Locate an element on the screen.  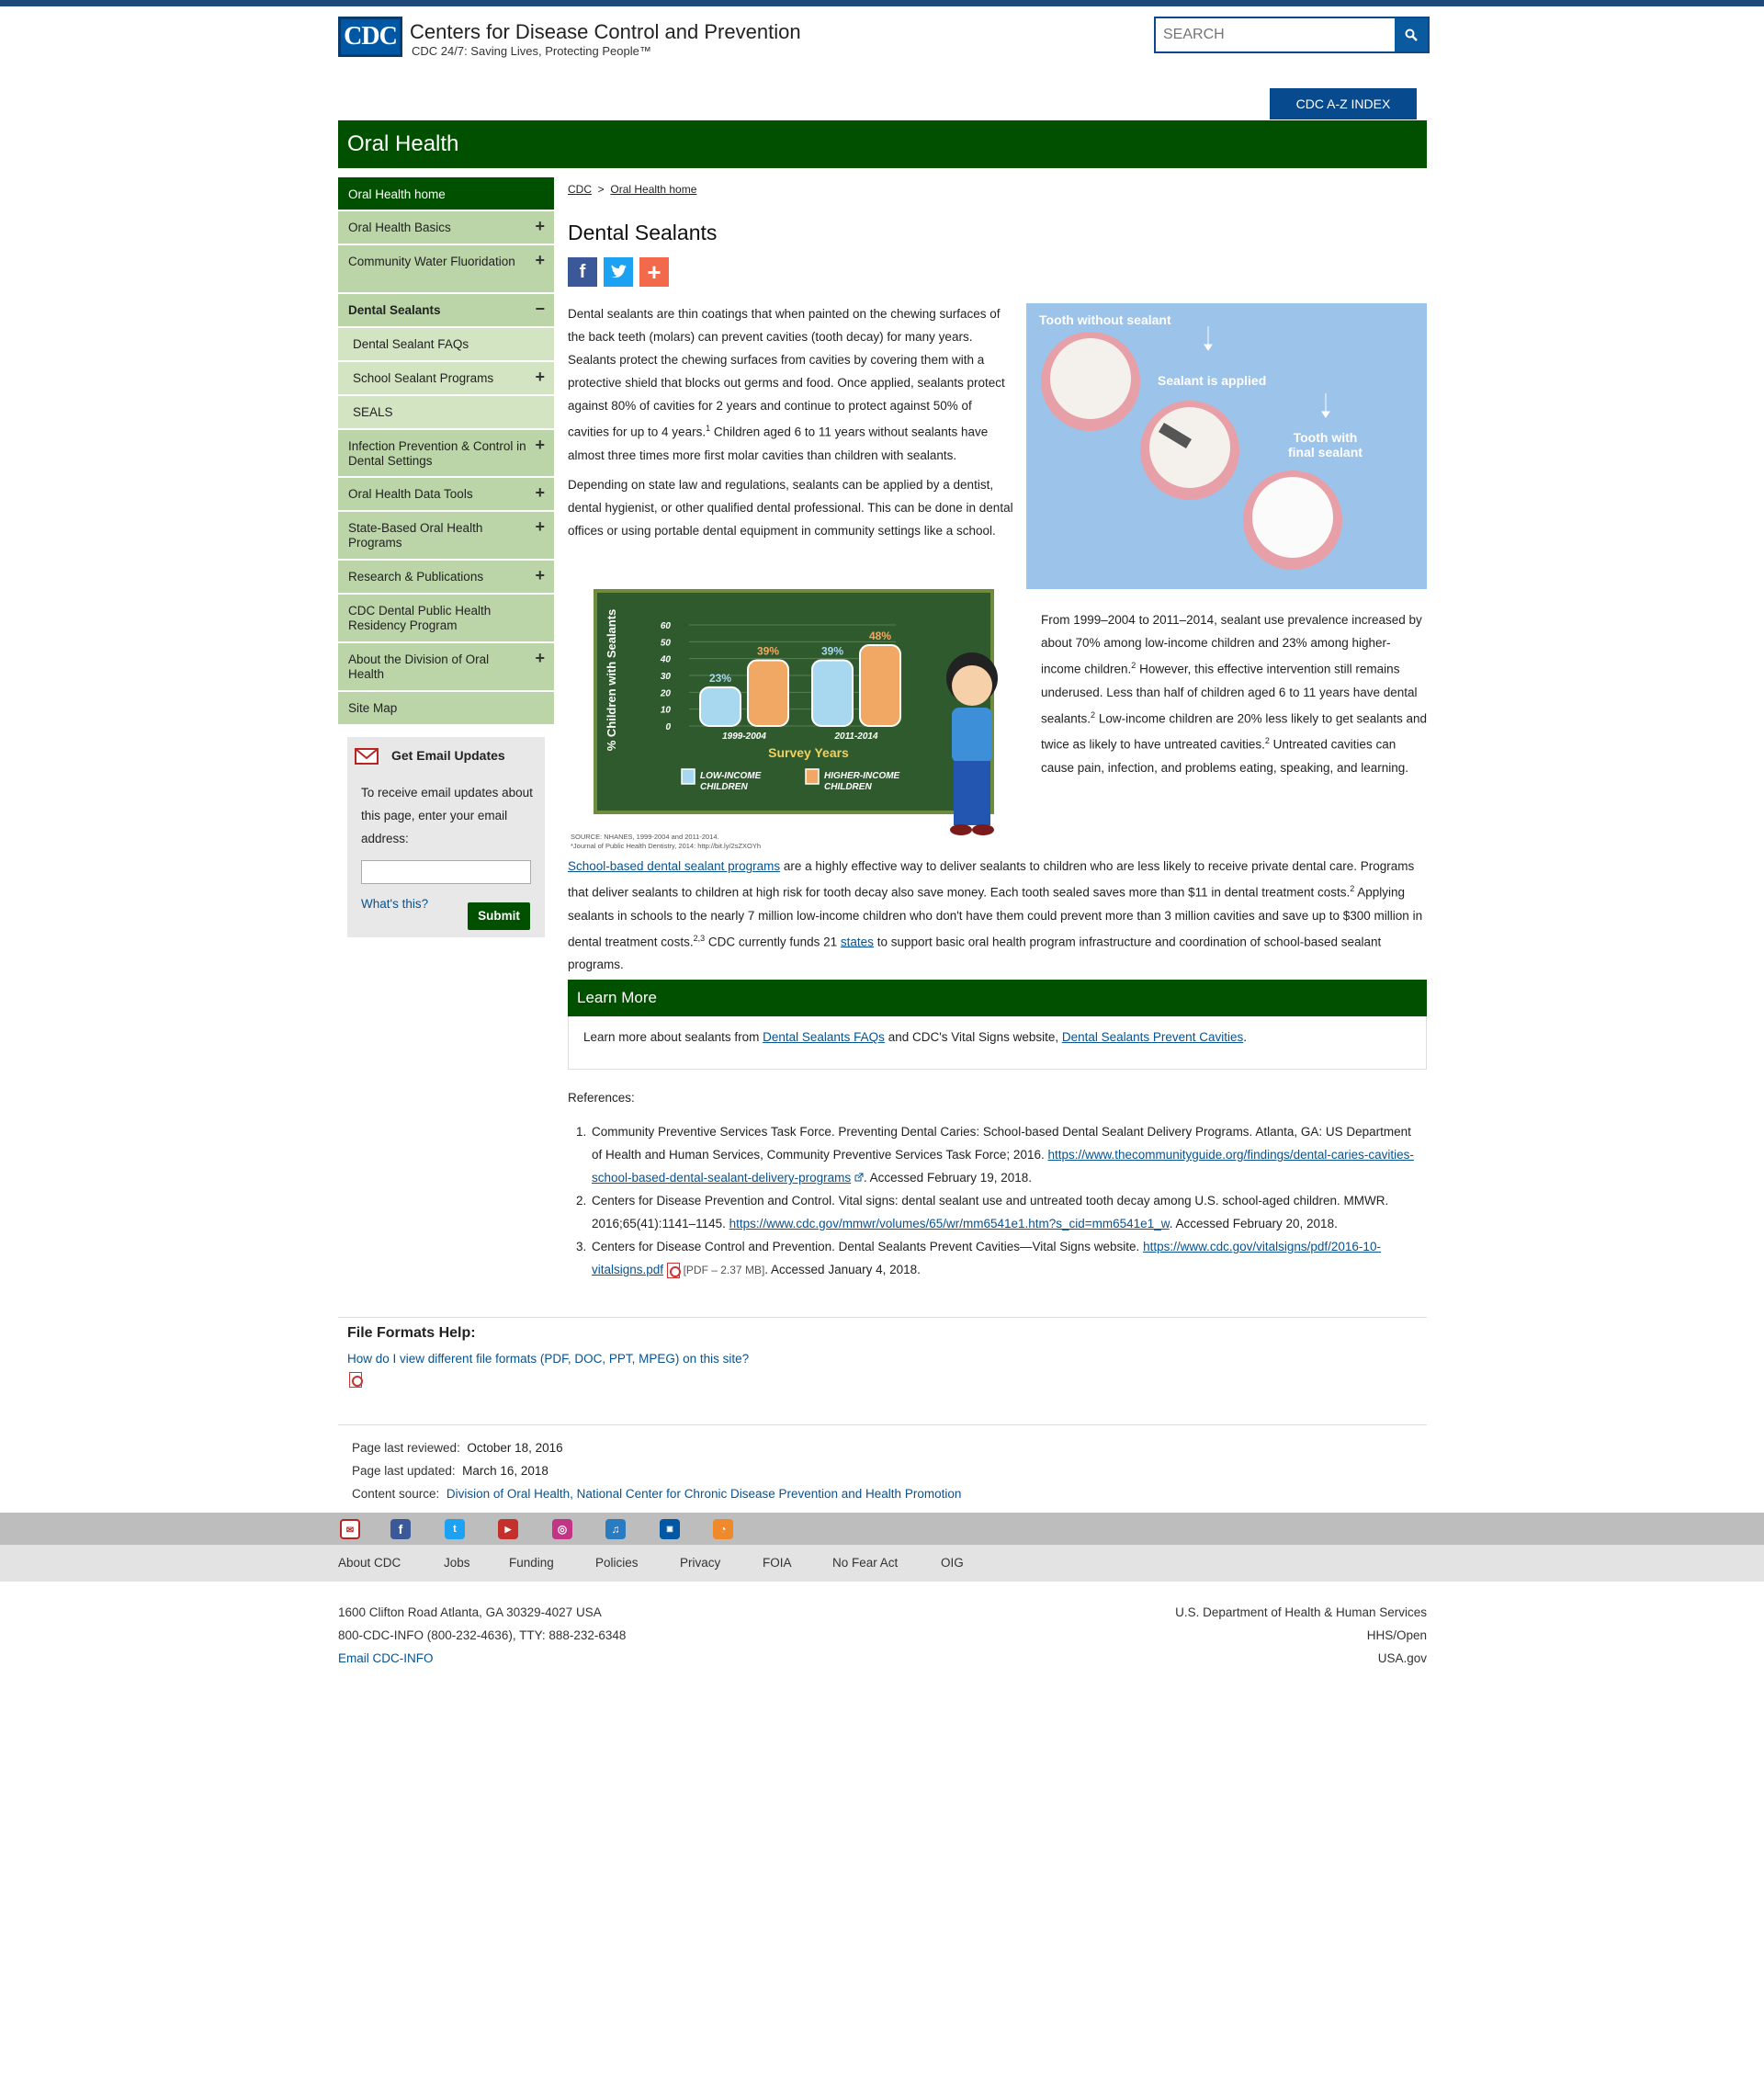
cdc-tv-icon: ▣ is located at coordinates (670, 1529).